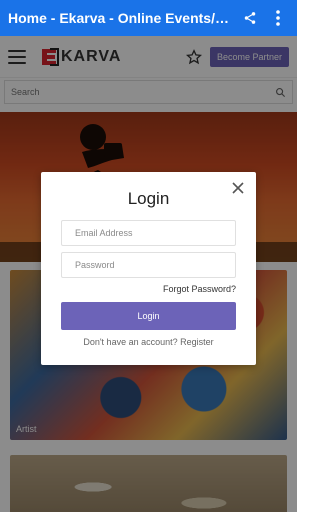 The height and width of the screenshot is (512, 320). I want to click on email-field, so click(148, 233).